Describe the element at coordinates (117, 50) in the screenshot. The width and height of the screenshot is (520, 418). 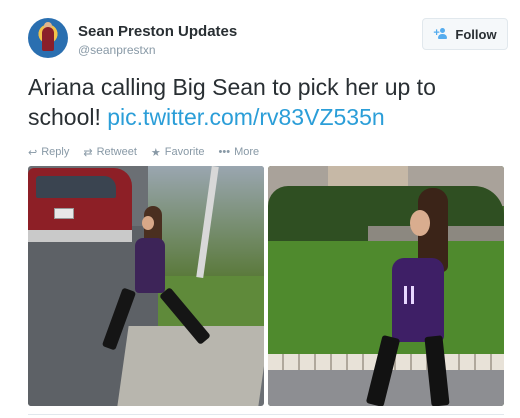
I see `user-handle: @seanprestxn` at that location.